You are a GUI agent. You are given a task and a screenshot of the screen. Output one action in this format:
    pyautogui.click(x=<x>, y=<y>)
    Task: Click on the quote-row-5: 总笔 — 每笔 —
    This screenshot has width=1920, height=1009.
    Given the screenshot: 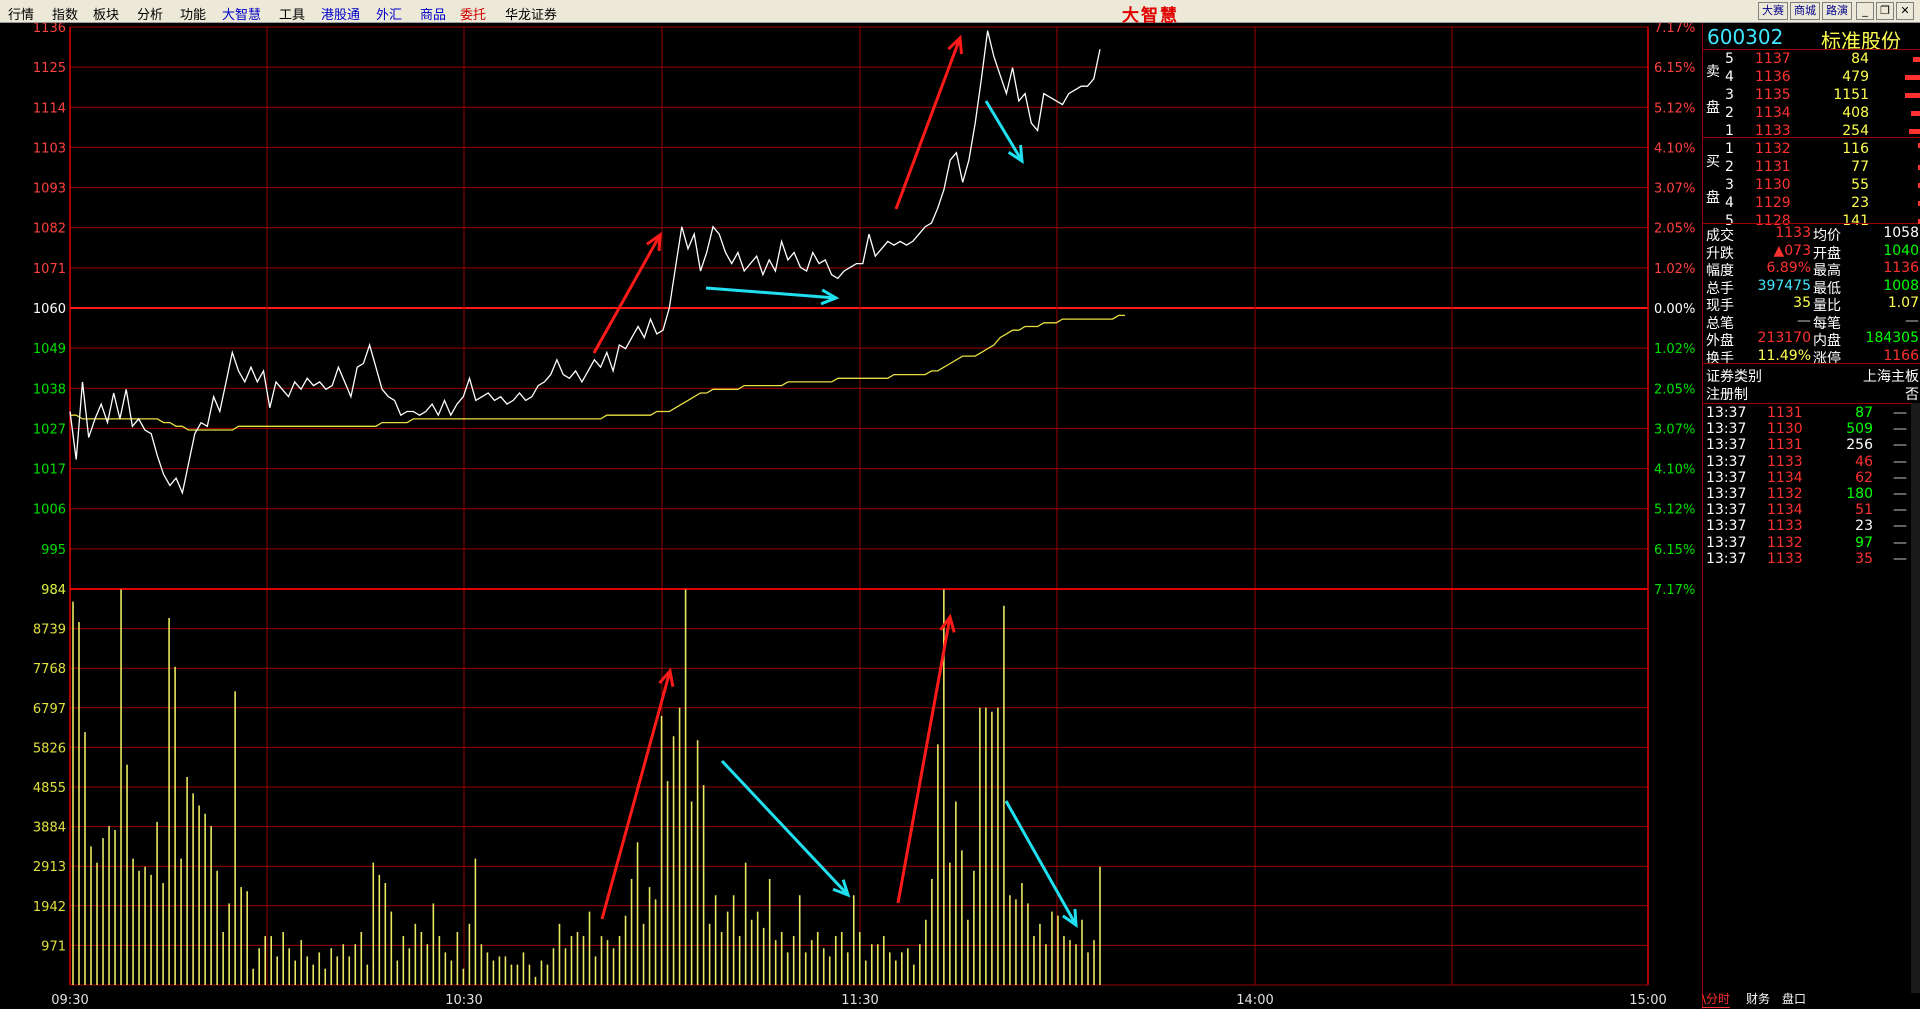 What is the action you would take?
    pyautogui.click(x=1812, y=322)
    